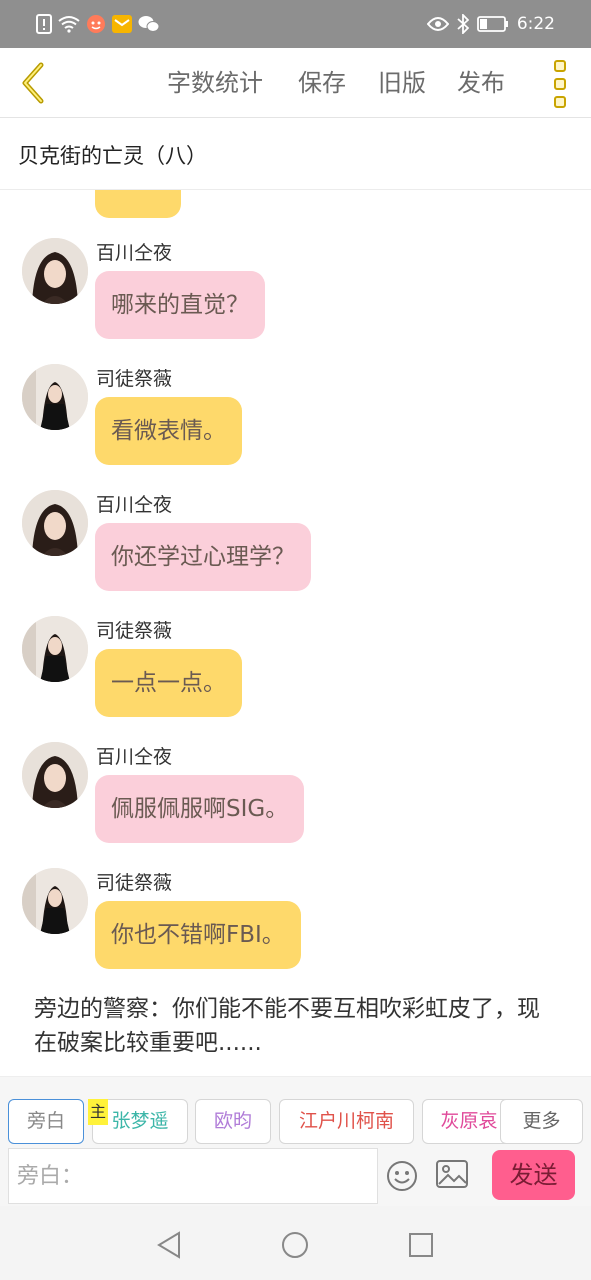  I want to click on back-button, so click(32, 83).